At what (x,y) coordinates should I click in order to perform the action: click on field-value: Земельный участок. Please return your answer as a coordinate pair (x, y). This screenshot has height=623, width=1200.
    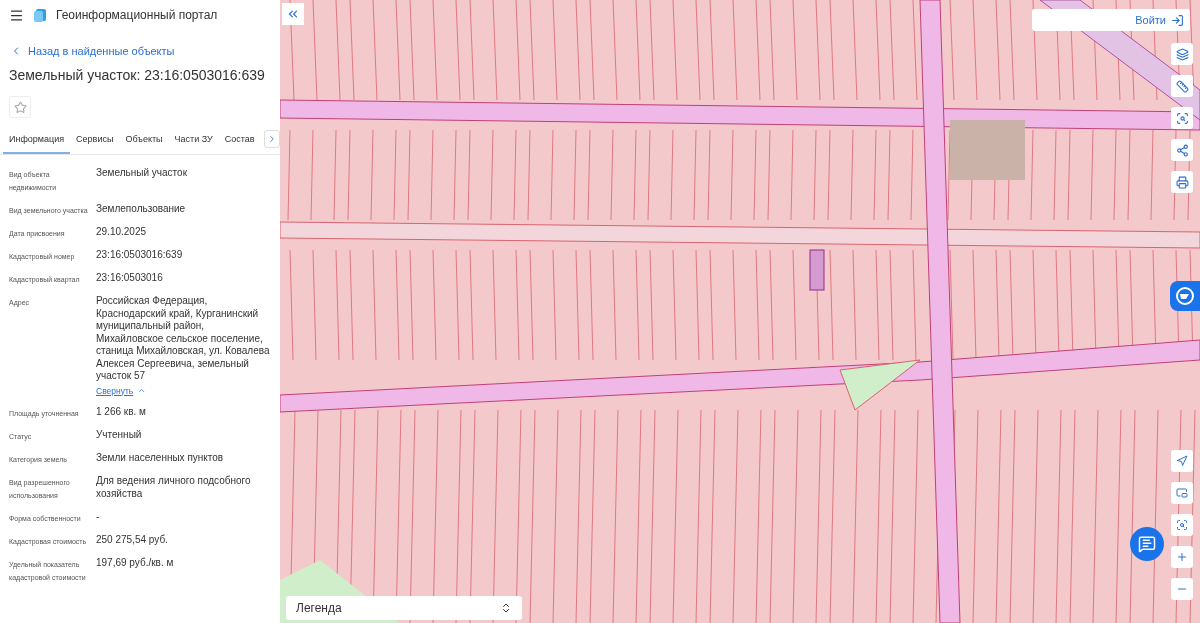
    Looking at the image, I should click on (141, 173).